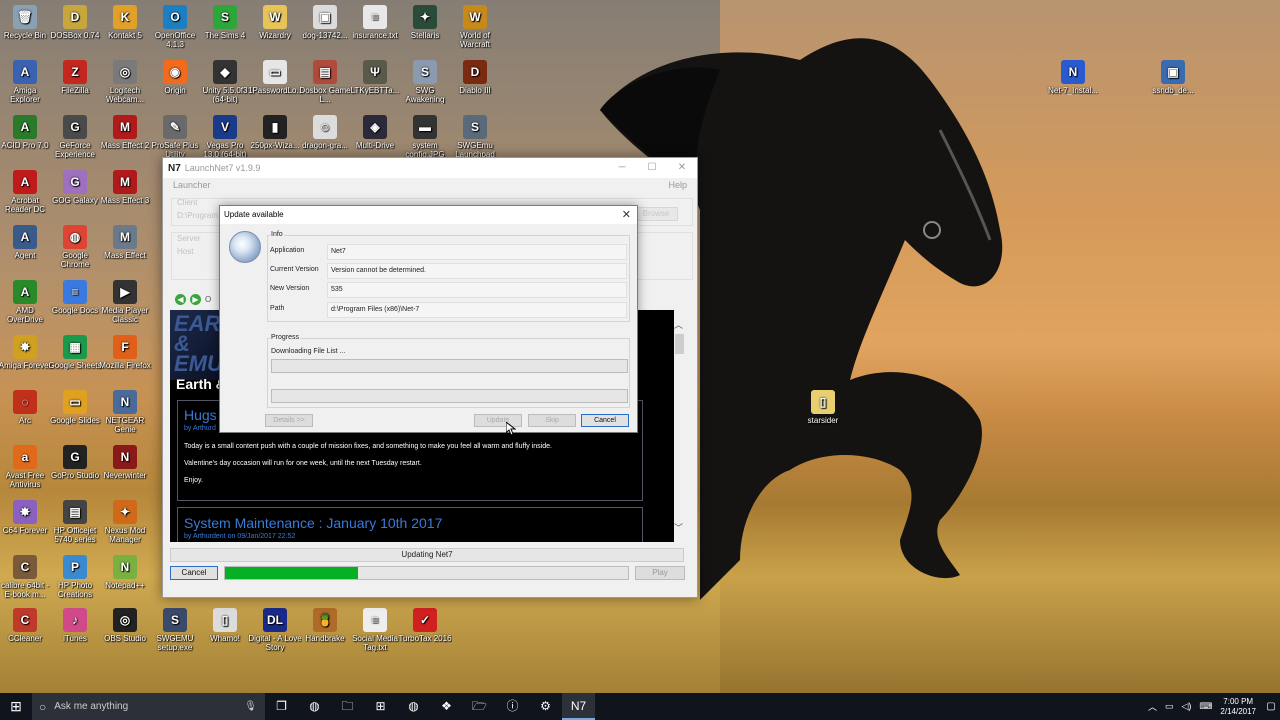  Describe the element at coordinates (75, 187) in the screenshot. I see `desktop-icon: G GOG Galaxy` at that location.